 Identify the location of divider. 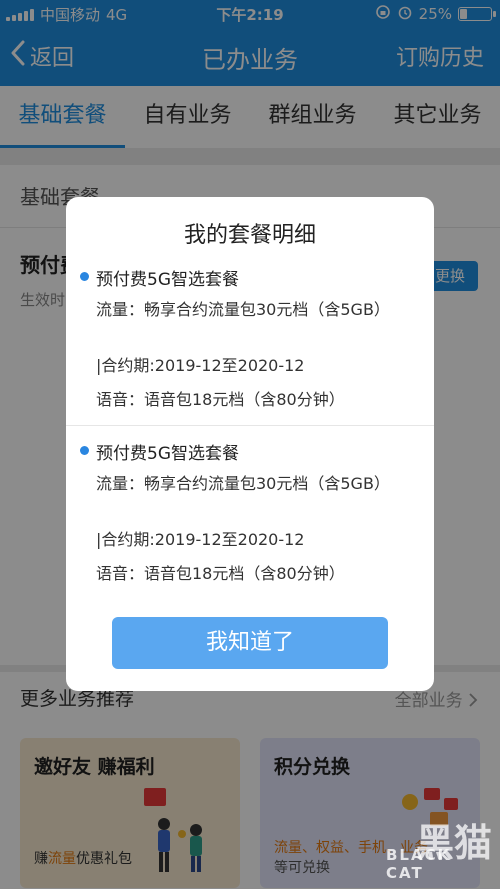
(250, 425).